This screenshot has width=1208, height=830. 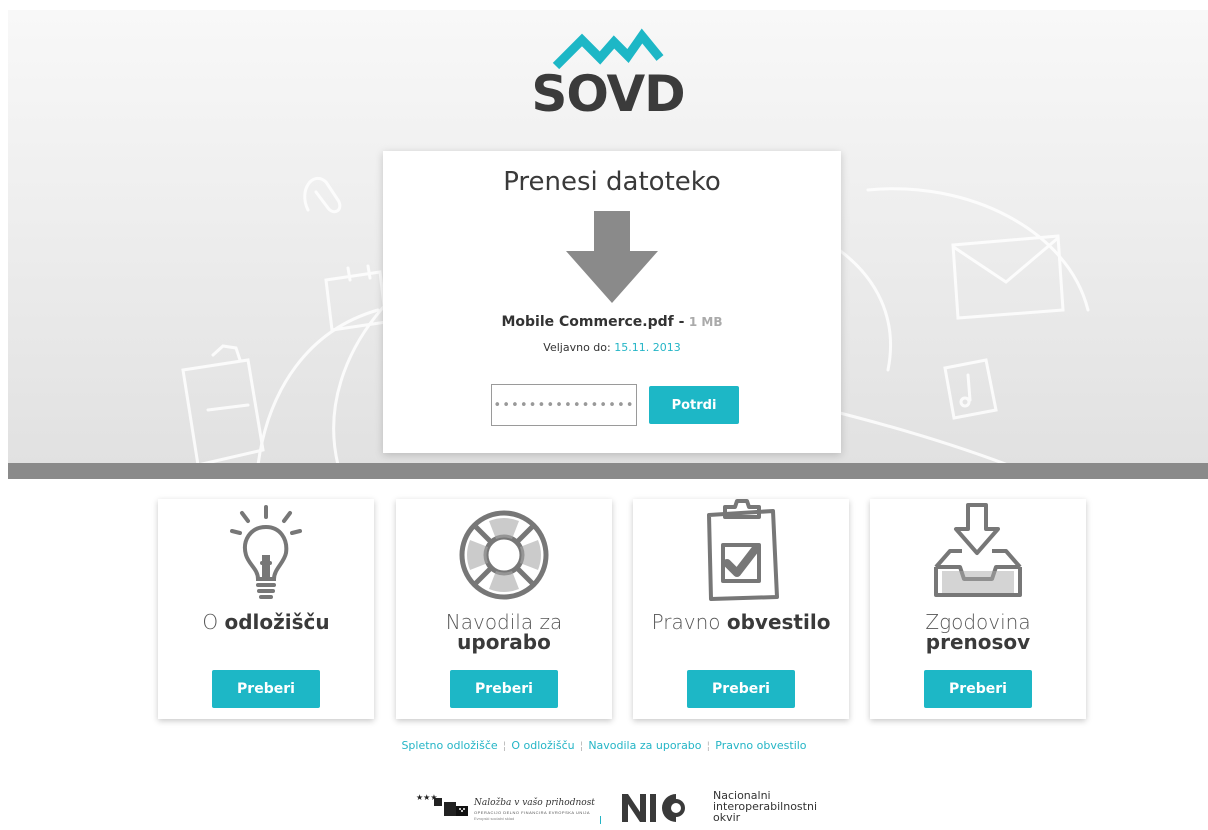 What do you see at coordinates (653, 808) in the screenshot?
I see `nio-logo` at bounding box center [653, 808].